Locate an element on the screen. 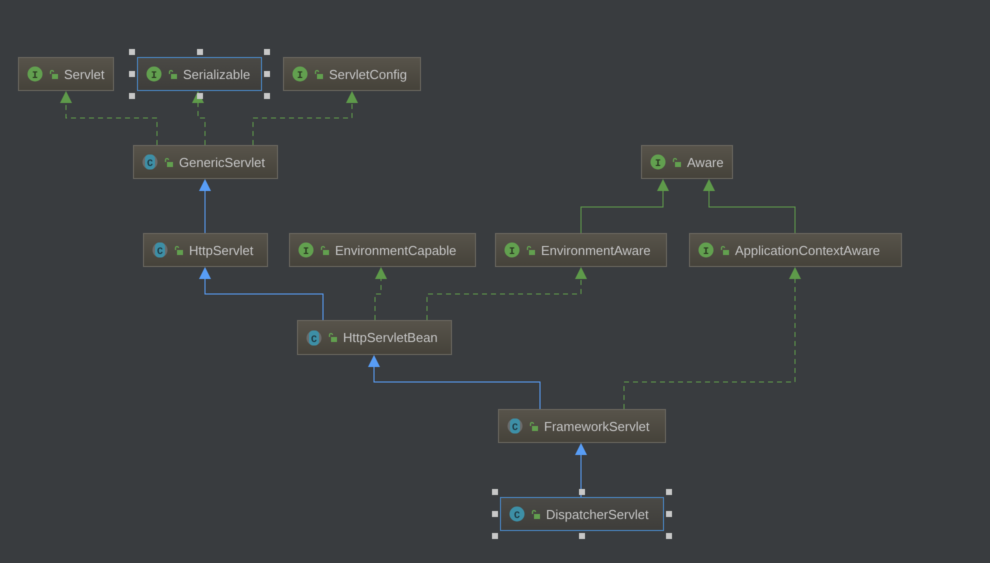  class-name: HttpServletBean is located at coordinates (390, 337).